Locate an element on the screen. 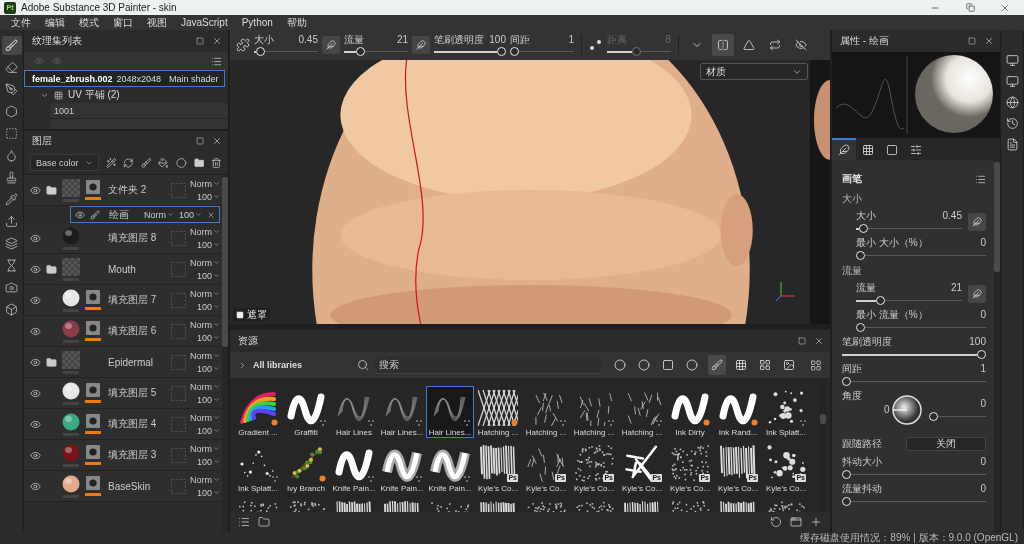 The height and width of the screenshot is (544, 1024). layer-name: BaseSkin is located at coordinates (129, 486).